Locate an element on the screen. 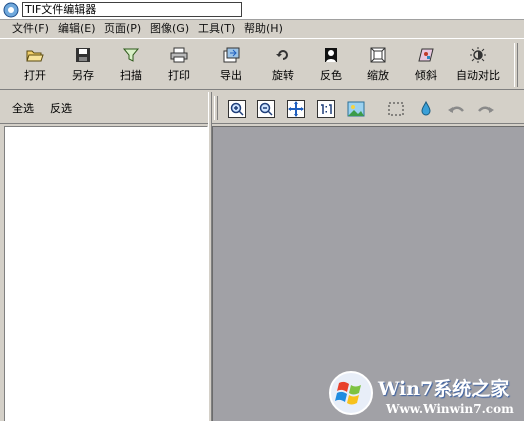 The width and height of the screenshot is (524, 421). zoom-in-icon is located at coordinates (237, 109).